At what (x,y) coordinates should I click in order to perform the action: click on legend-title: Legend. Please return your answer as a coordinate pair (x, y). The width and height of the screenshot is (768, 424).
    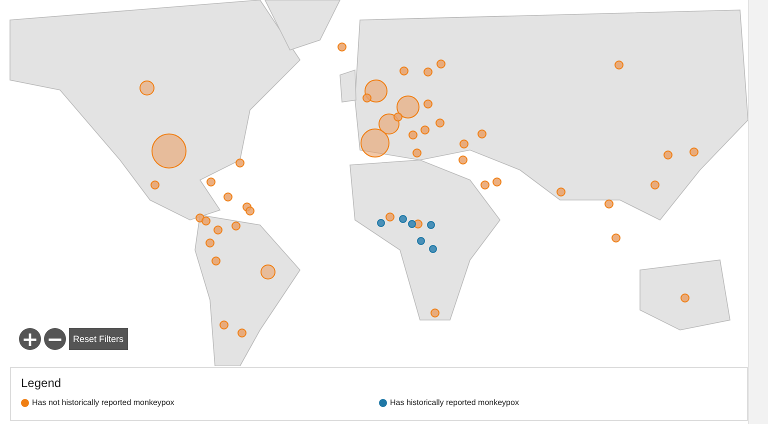
    Looking at the image, I should click on (41, 383).